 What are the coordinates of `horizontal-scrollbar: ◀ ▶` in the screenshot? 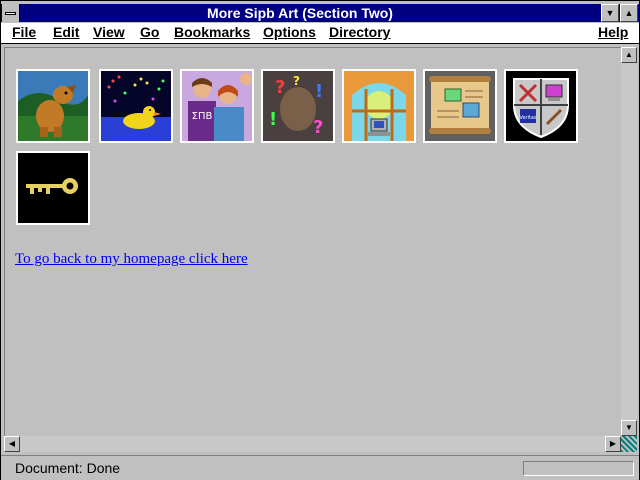 It's located at (312, 444).